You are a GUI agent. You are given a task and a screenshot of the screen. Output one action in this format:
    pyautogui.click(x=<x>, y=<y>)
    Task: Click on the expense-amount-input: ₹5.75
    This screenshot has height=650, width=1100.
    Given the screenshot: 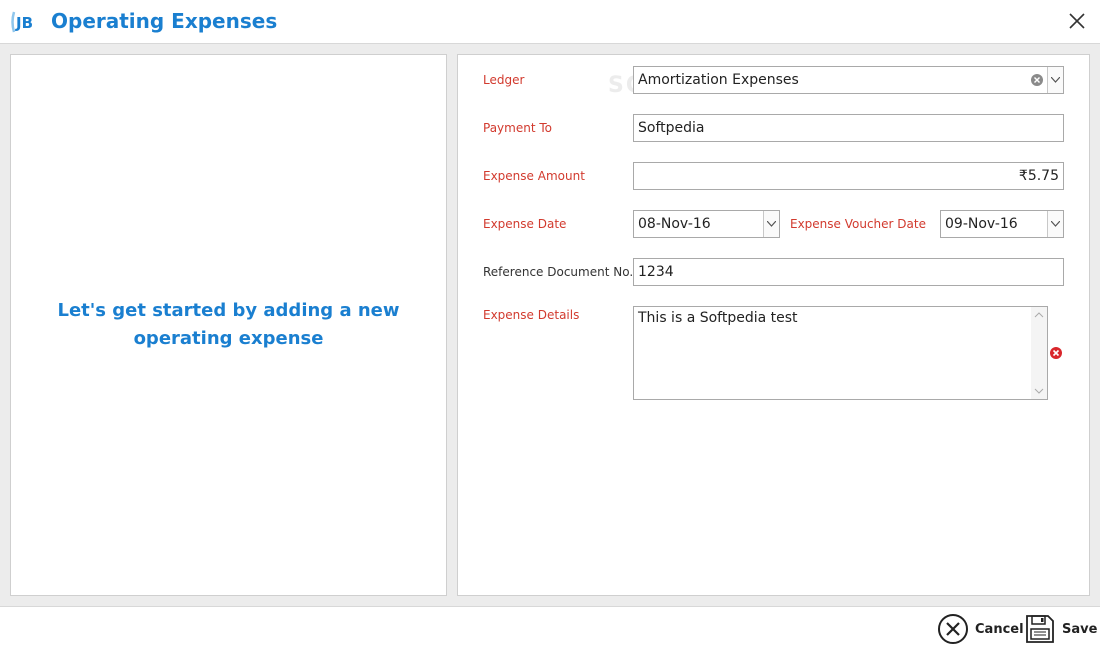 What is the action you would take?
    pyautogui.click(x=848, y=176)
    